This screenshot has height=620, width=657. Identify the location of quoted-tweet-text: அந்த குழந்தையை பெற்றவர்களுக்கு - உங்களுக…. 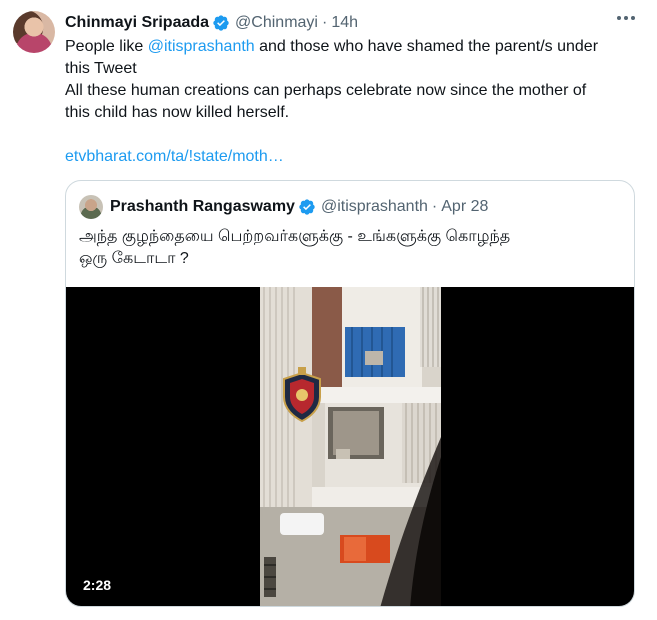
(349, 248).